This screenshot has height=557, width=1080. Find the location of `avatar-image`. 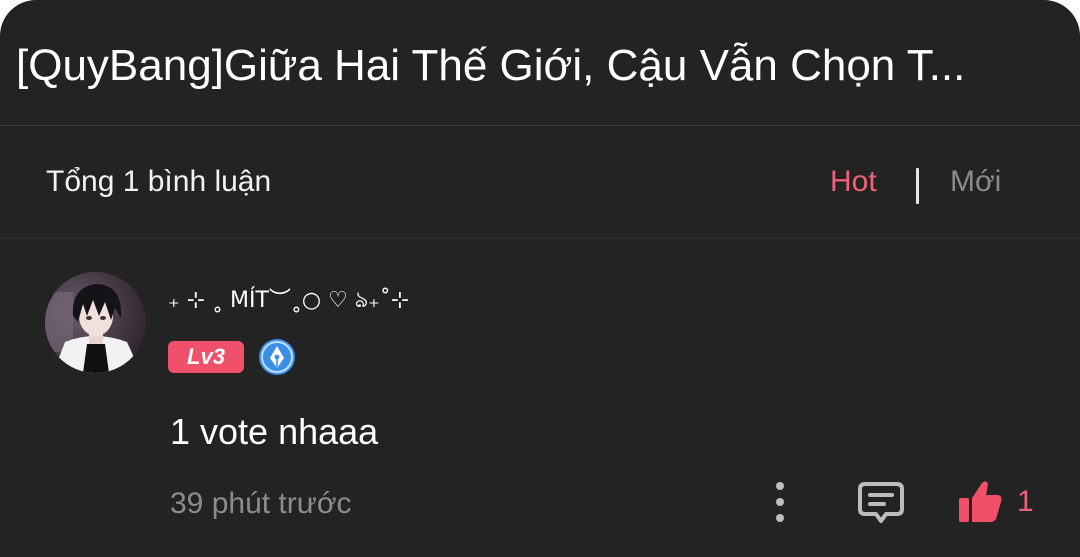

avatar-image is located at coordinates (95, 322).